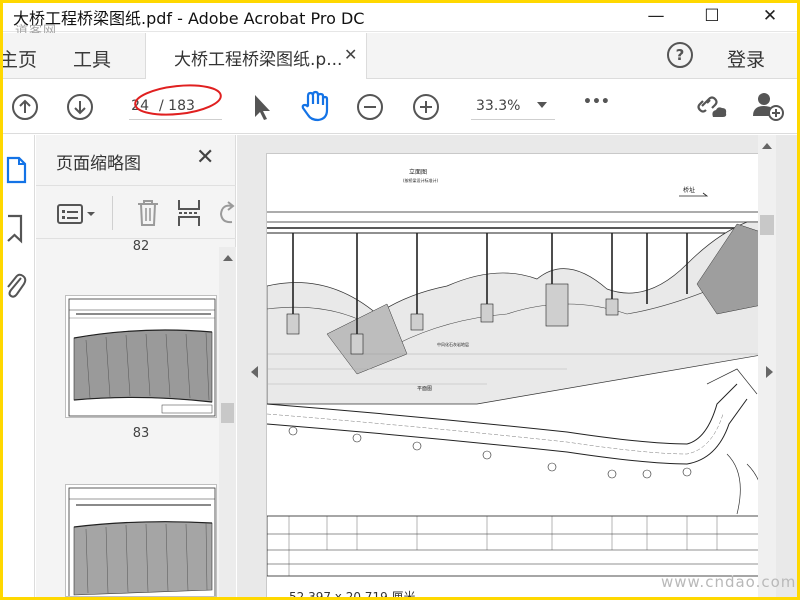 Image resolution: width=800 pixels, height=600 pixels. Describe the element at coordinates (769, 372) in the screenshot. I see `expand-right-pane-arrow-icon` at that location.